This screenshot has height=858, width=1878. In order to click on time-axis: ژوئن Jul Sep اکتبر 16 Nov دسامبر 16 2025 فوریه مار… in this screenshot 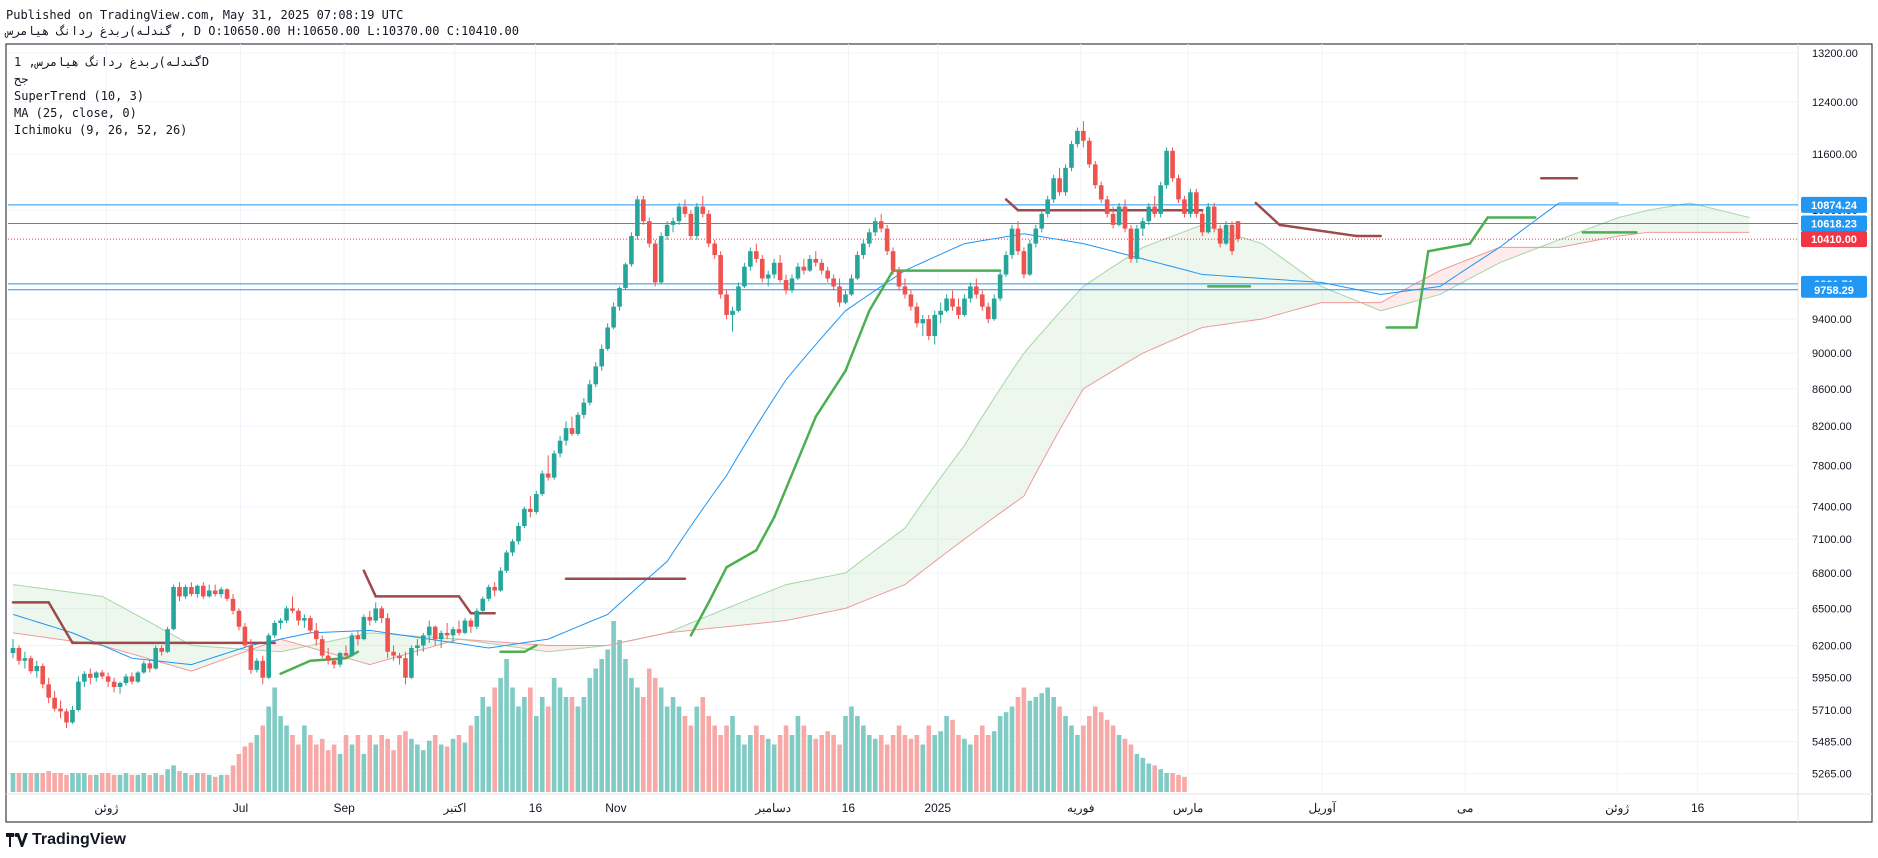, I will do `click(899, 807)`.